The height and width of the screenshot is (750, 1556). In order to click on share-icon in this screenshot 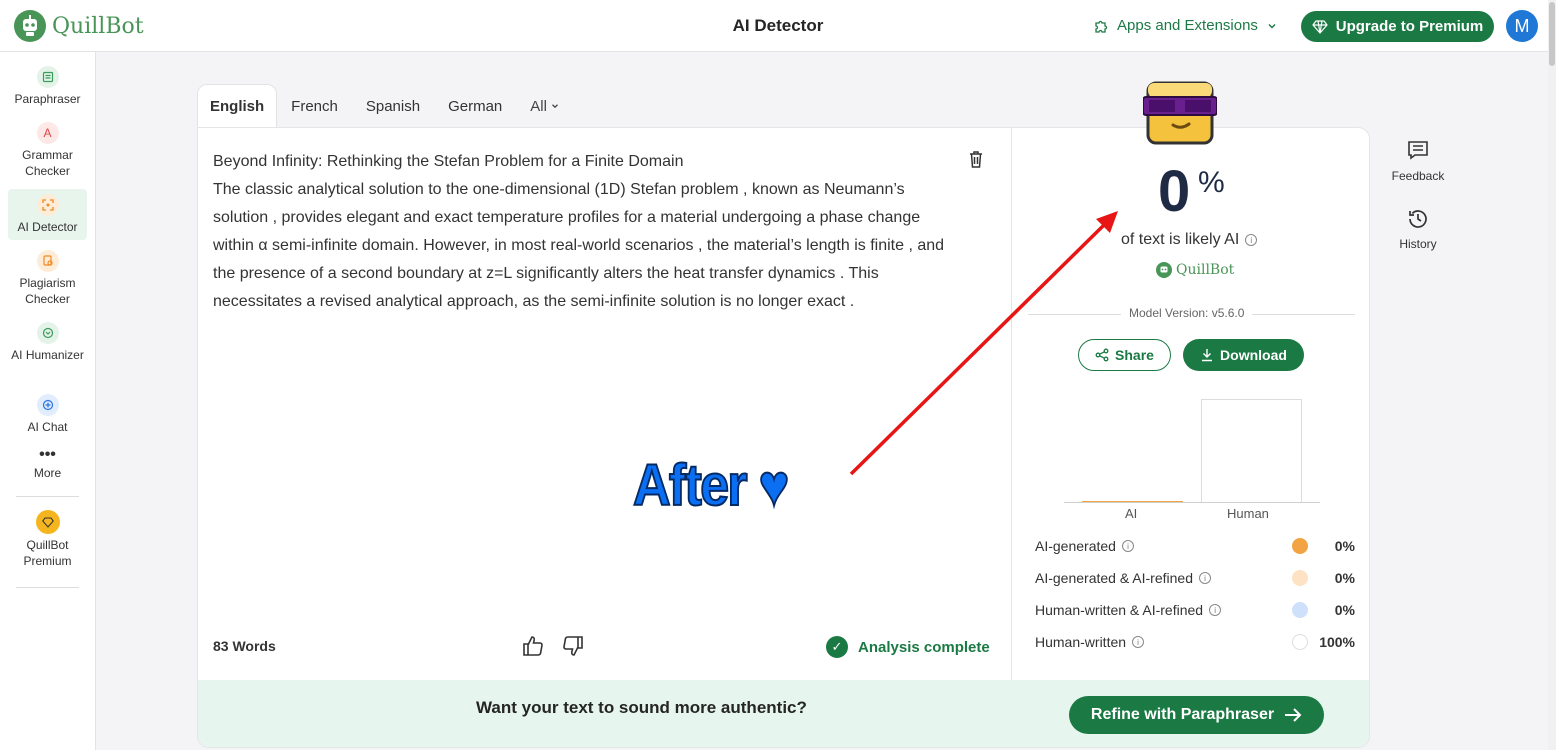, I will do `click(1102, 355)`.